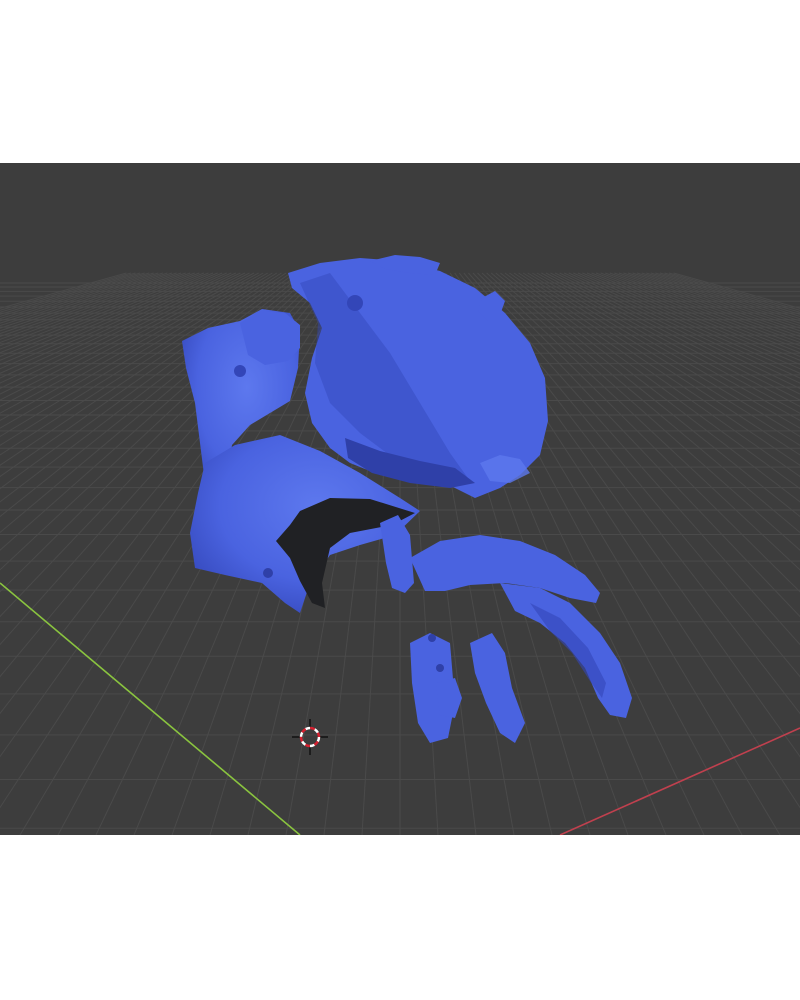 The height and width of the screenshot is (1000, 800). What do you see at coordinates (397, 554) in the screenshot?
I see `mesh-fork-tube` at bounding box center [397, 554].